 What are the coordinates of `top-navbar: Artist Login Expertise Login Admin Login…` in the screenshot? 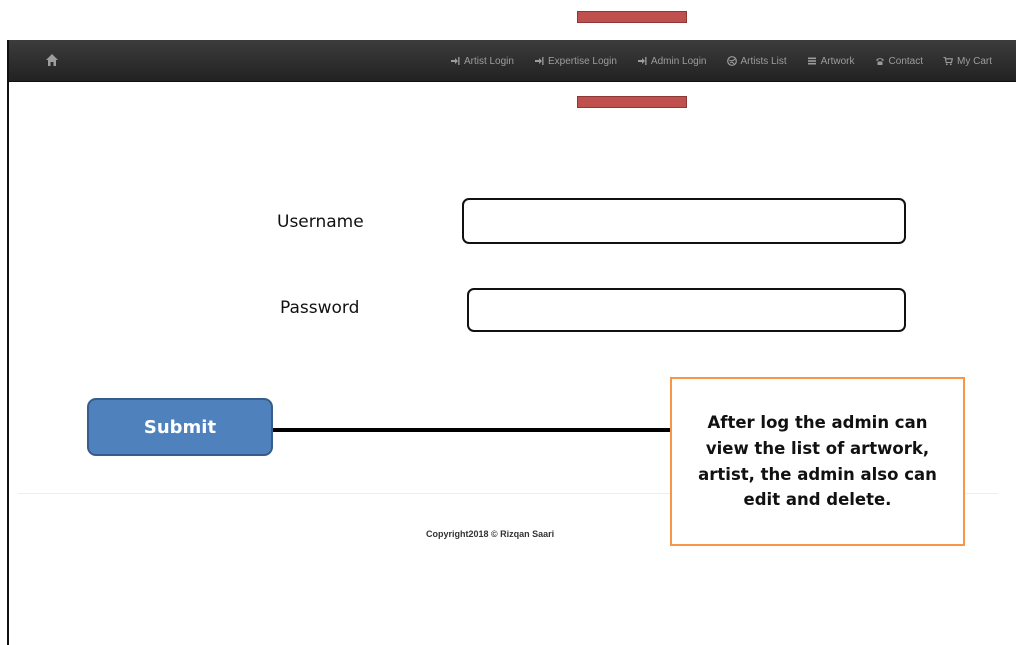 It's located at (512, 61).